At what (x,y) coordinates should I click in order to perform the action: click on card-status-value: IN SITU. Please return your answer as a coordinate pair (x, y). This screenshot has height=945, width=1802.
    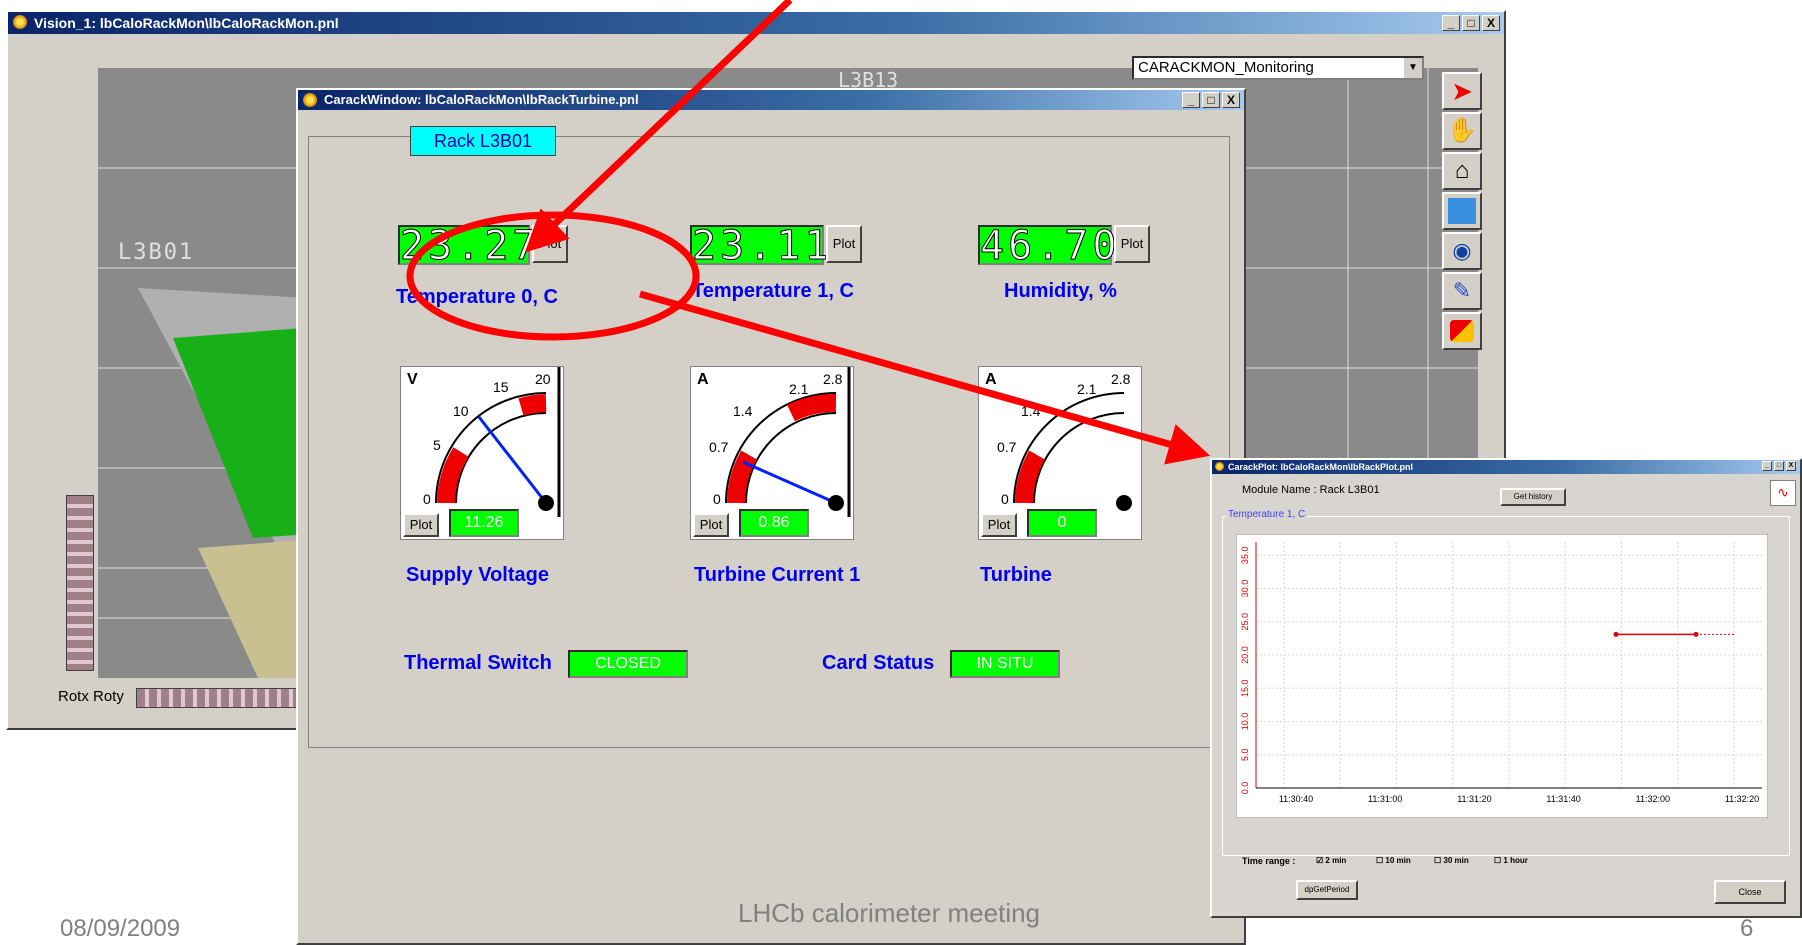
    Looking at the image, I should click on (1005, 664).